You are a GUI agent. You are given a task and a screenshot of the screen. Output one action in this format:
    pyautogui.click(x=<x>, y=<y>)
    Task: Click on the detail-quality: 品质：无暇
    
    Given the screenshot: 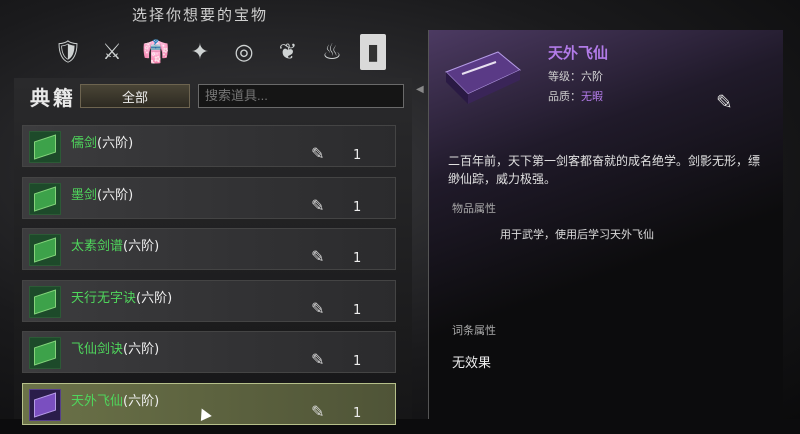 What is the action you would take?
    pyautogui.click(x=575, y=96)
    